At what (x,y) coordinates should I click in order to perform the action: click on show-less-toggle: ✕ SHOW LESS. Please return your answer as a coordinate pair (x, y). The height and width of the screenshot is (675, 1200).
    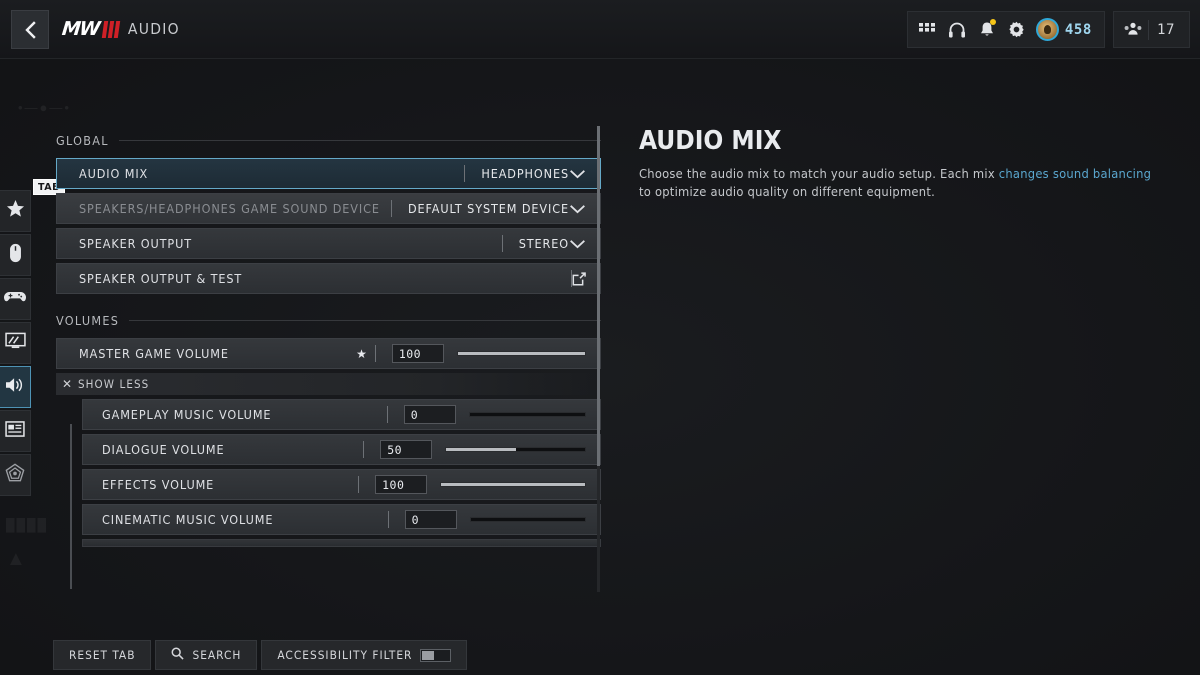
    Looking at the image, I should click on (328, 384).